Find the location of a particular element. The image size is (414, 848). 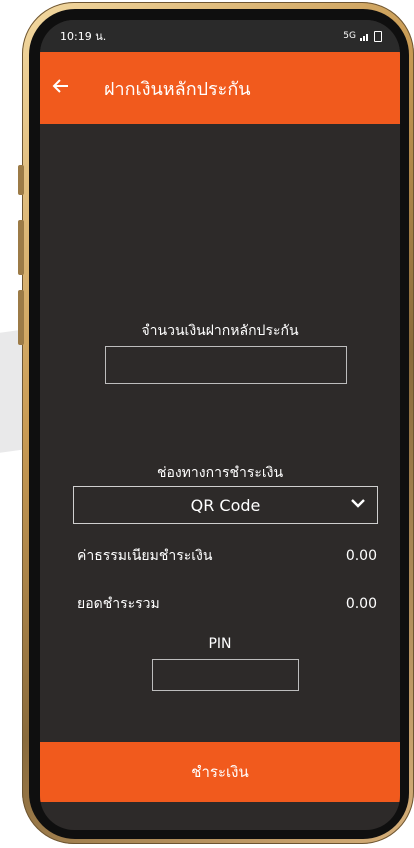

chevron-down-icon is located at coordinates (358, 503).